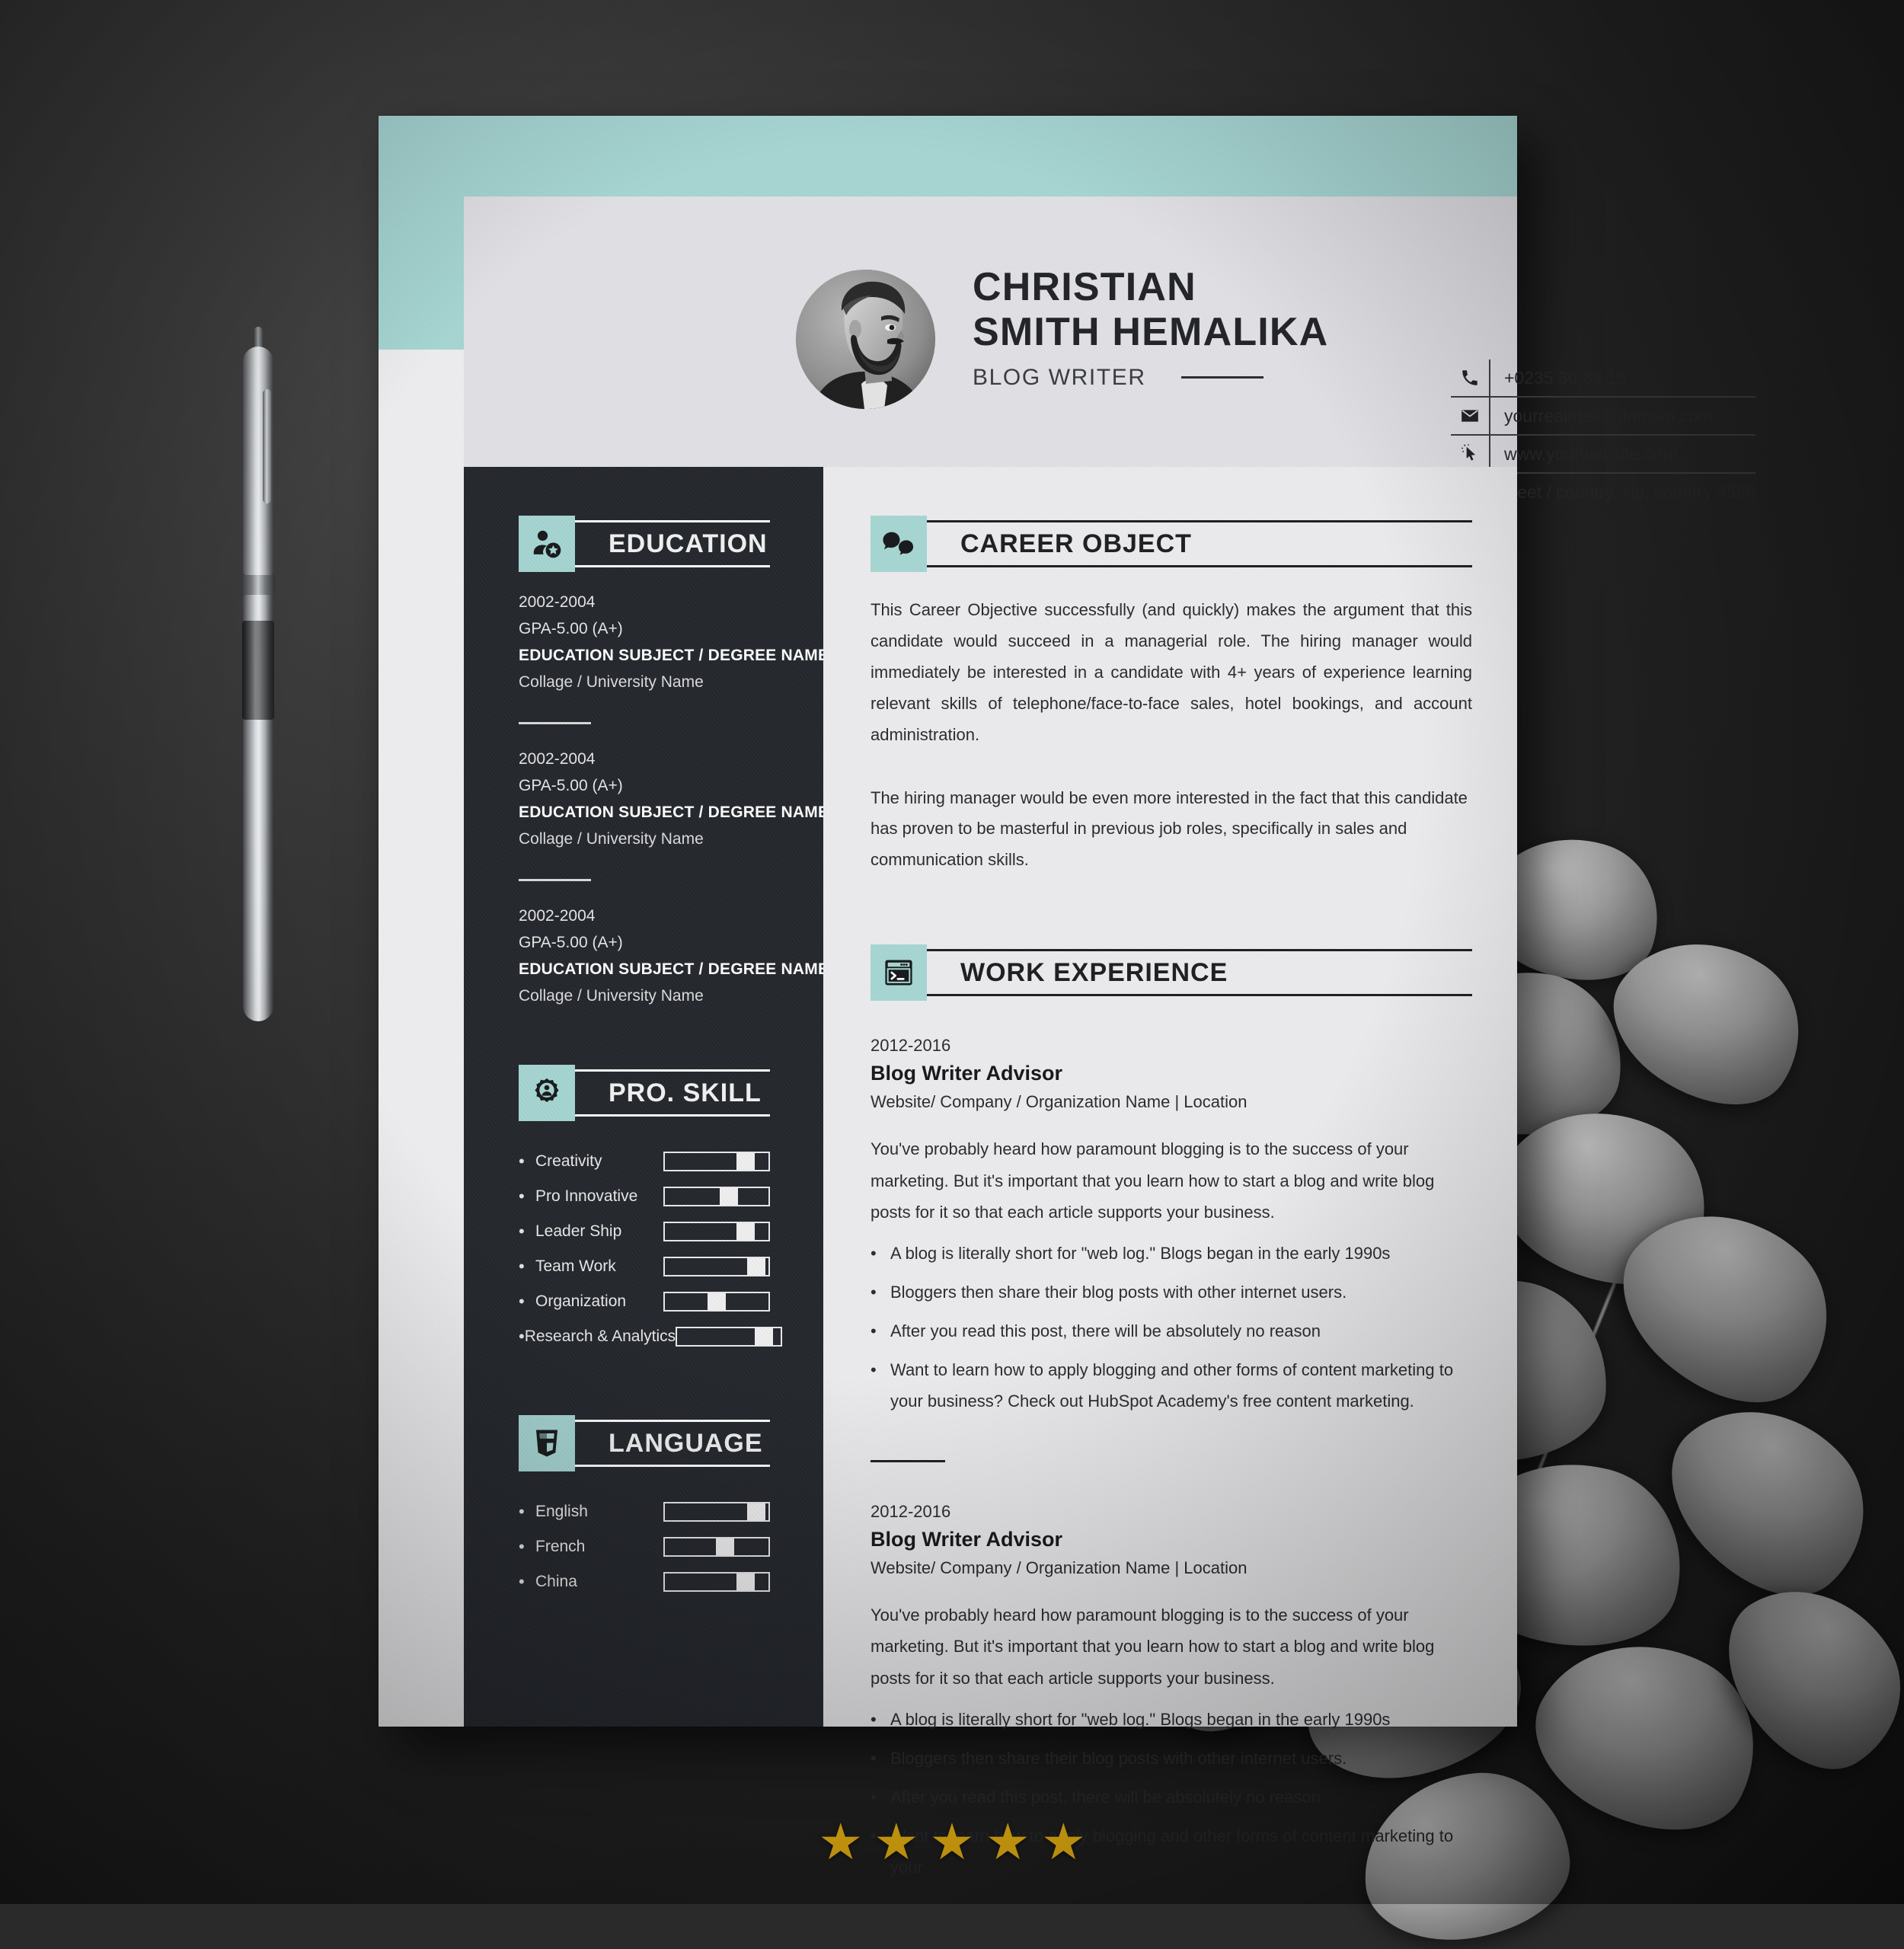 The image size is (1904, 1949). What do you see at coordinates (1591, 453) in the screenshot?
I see `contact-website-value: www.yourwebsite.com` at bounding box center [1591, 453].